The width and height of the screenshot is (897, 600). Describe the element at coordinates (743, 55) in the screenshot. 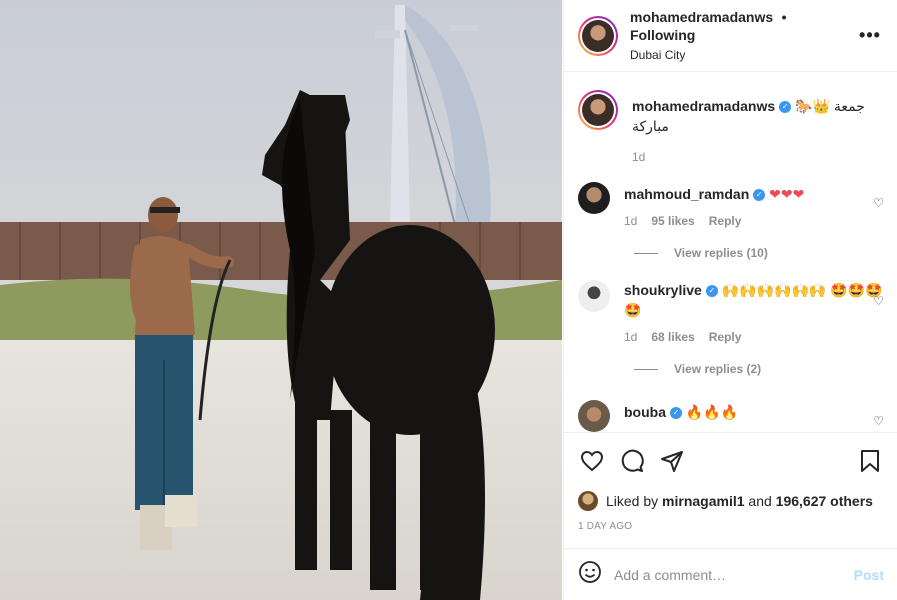

I see `post-location: Dubai City` at that location.